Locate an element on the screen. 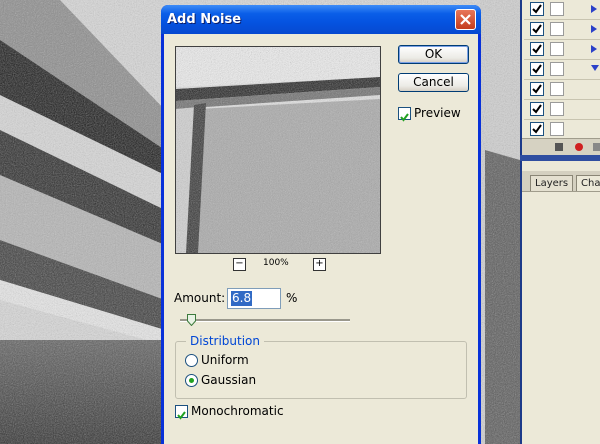  ok-button: OK is located at coordinates (433, 54).